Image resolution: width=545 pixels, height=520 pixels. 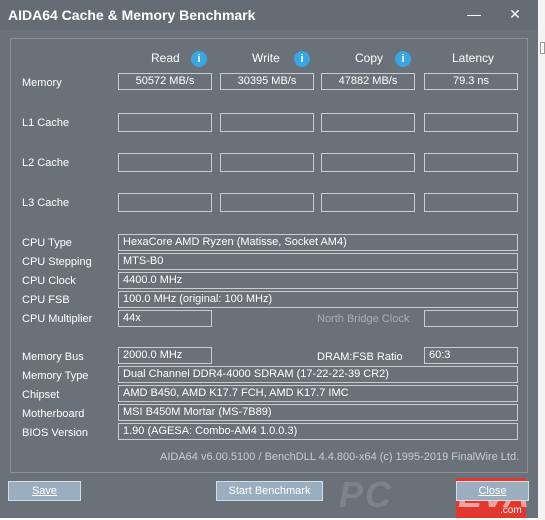 What do you see at coordinates (368, 81) in the screenshot?
I see `memory-copy-value: 47882 MB/s` at bounding box center [368, 81].